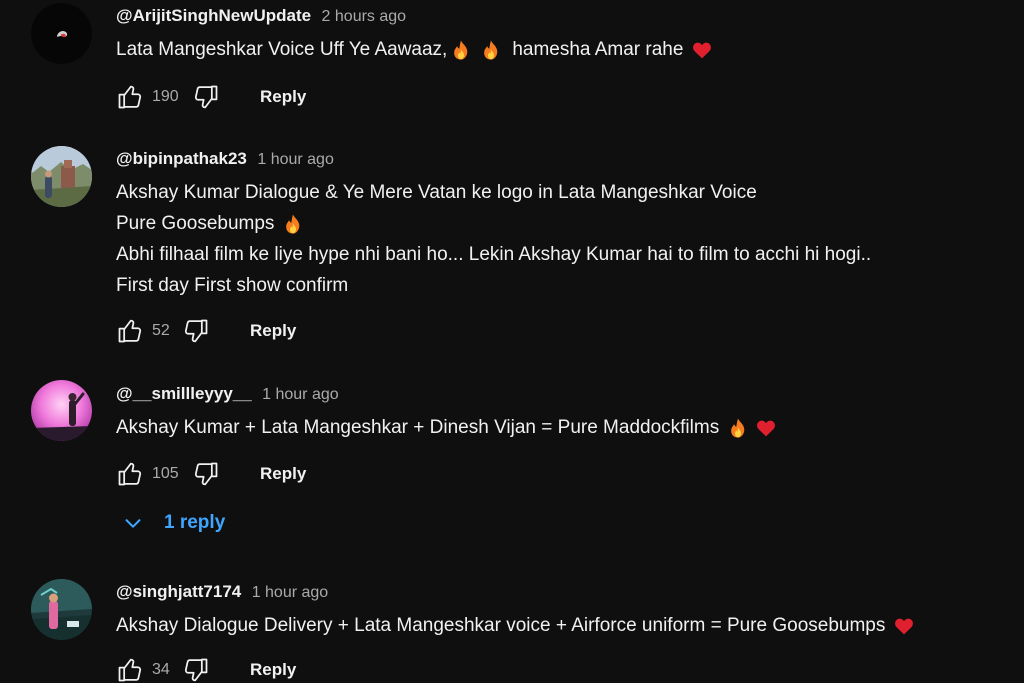  Describe the element at coordinates (195, 522) in the screenshot. I see `replies-count-label: 1 reply` at that location.